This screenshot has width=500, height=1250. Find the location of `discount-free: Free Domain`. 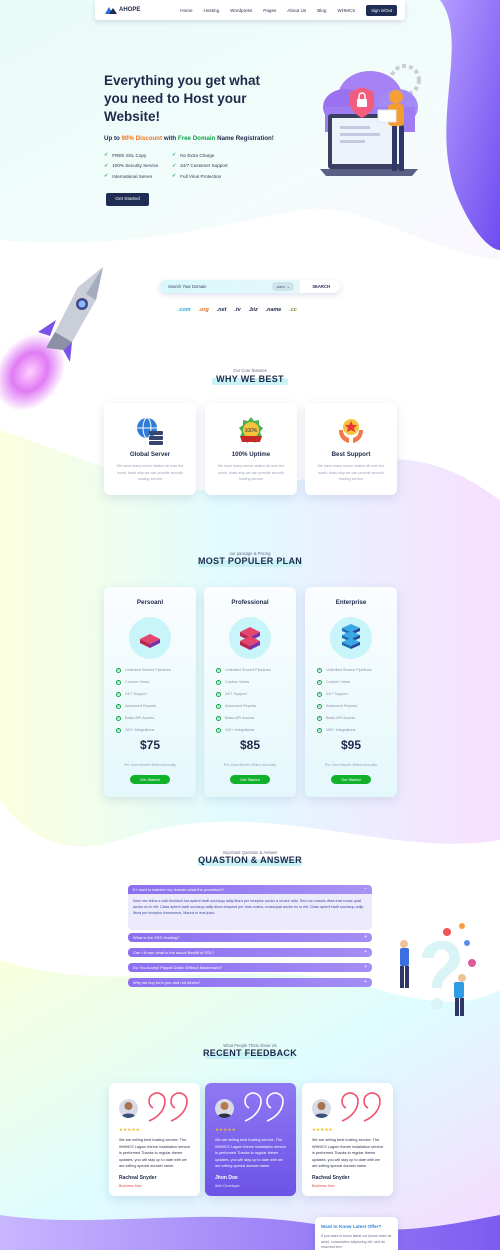

discount-free: Free Domain is located at coordinates (196, 138).